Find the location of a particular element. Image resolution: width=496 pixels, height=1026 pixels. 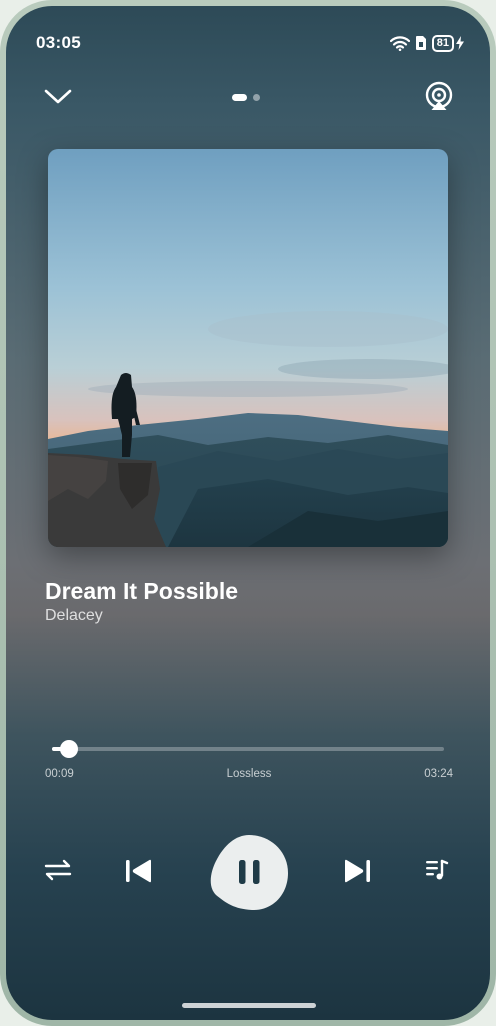

skip-next-icon is located at coordinates (357, 871).